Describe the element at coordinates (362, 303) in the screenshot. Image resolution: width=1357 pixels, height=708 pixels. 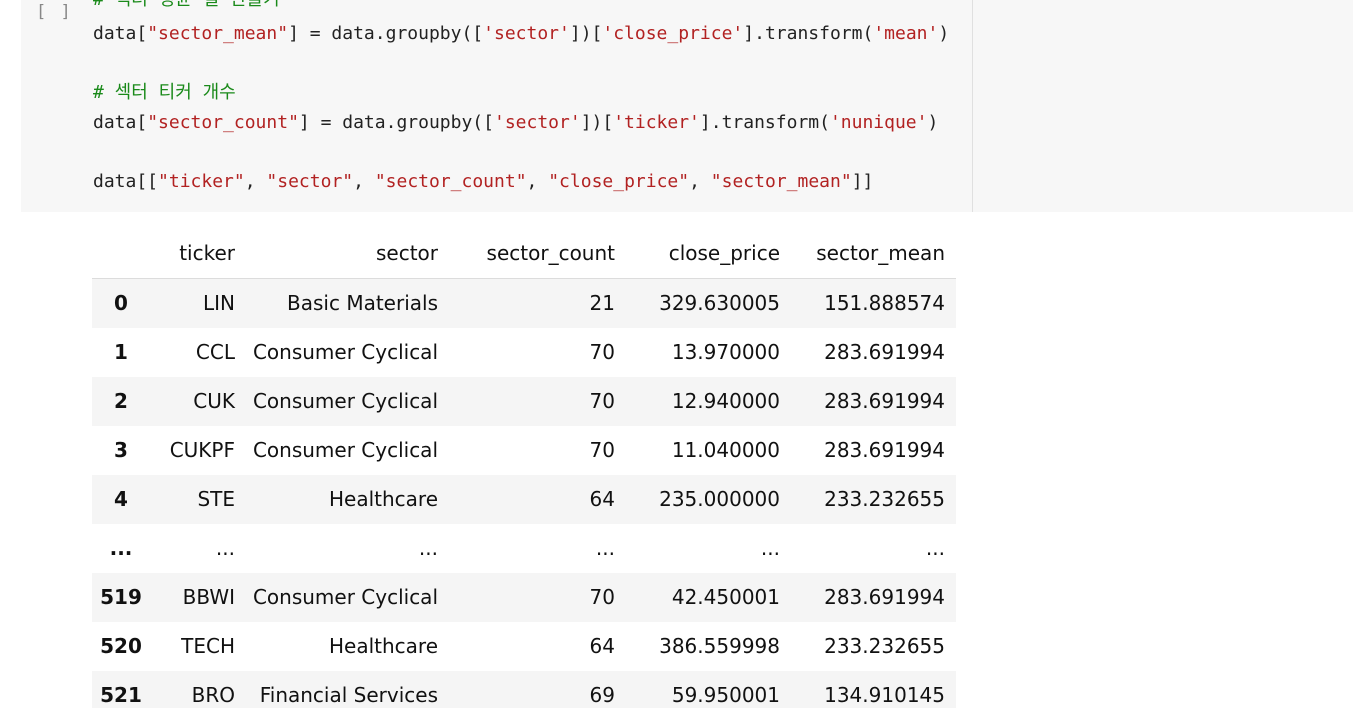
I see `table-cell: Basic Materials` at that location.